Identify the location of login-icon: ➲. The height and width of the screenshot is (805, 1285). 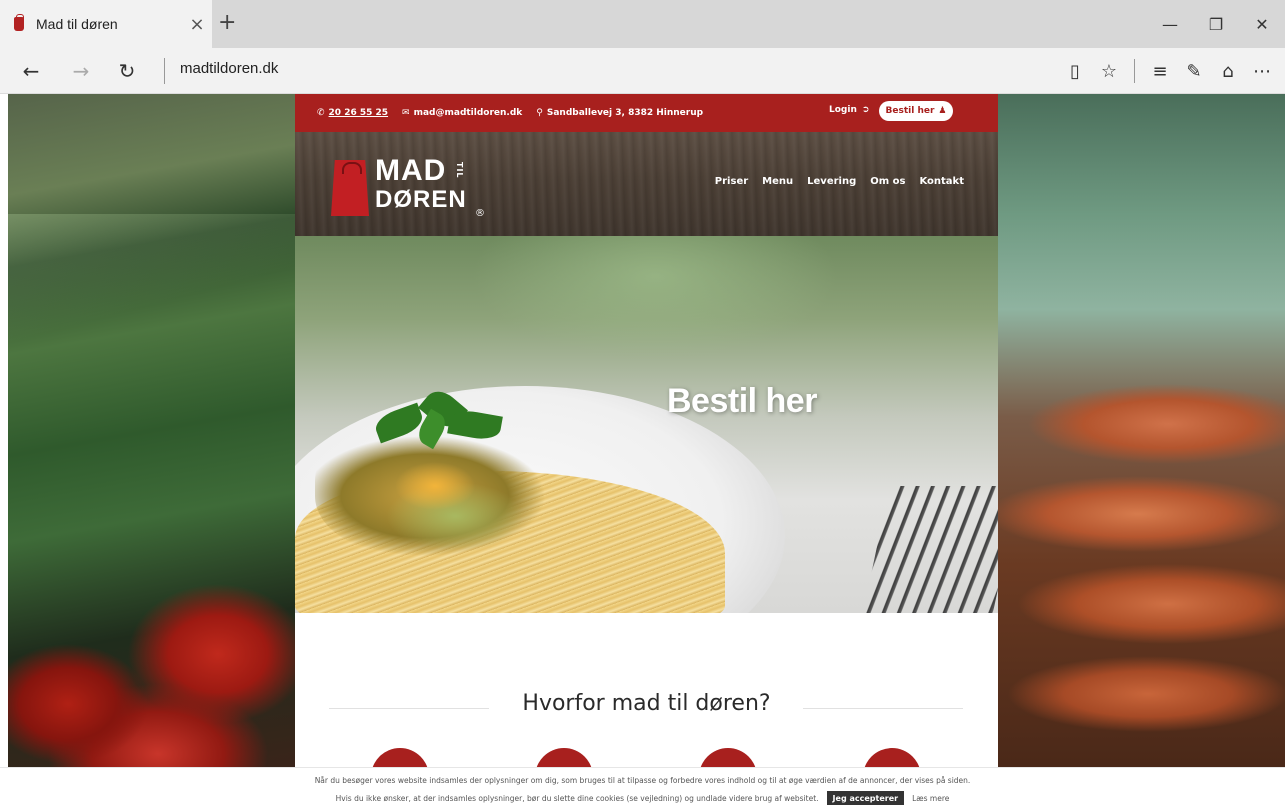
(865, 110).